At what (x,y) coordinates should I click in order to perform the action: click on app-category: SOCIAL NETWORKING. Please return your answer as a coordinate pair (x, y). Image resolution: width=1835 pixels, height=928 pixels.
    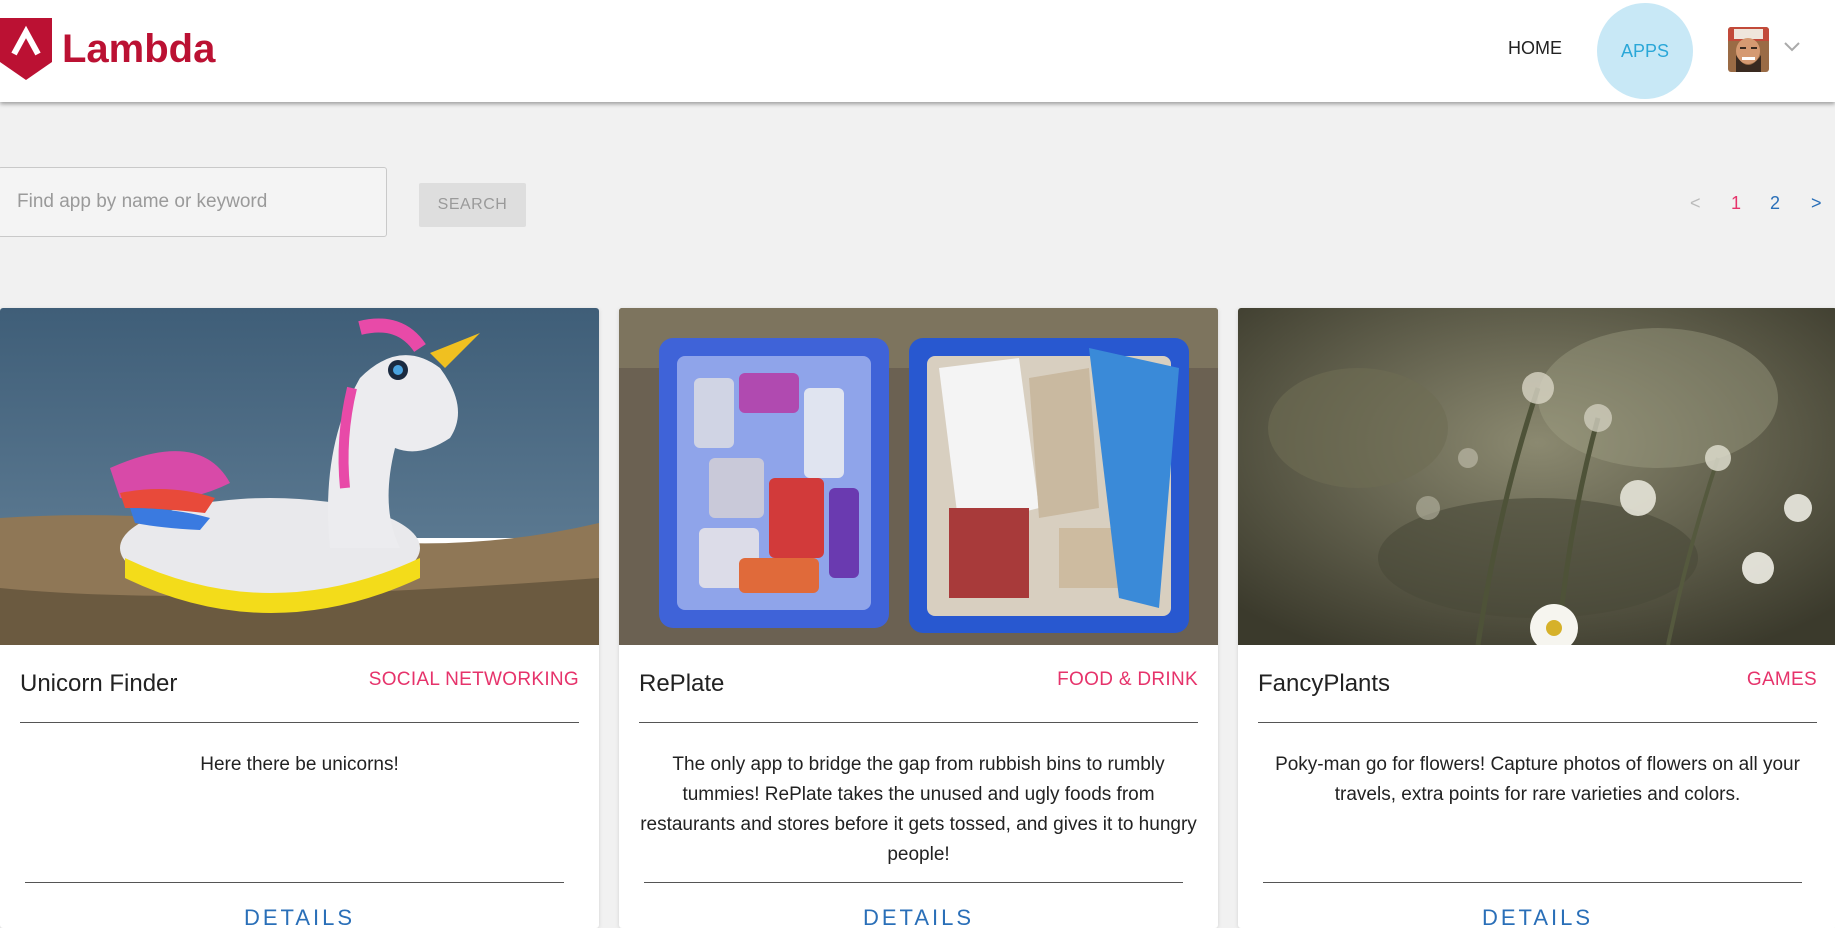
    Looking at the image, I should click on (474, 680).